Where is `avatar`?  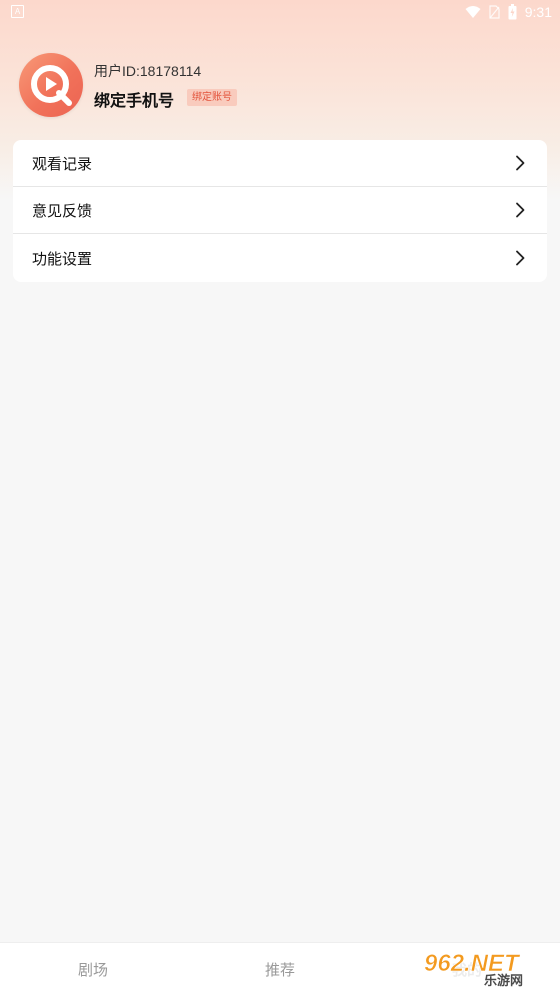 avatar is located at coordinates (51, 85).